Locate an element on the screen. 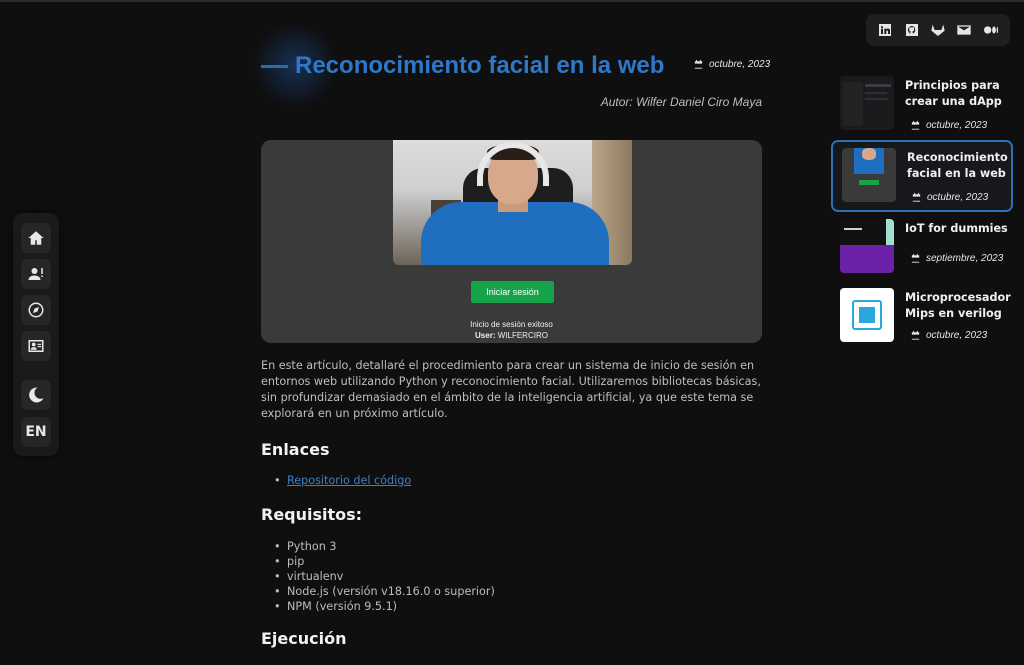 This screenshot has width=1024, height=665. linkedin-link is located at coordinates (885, 30).